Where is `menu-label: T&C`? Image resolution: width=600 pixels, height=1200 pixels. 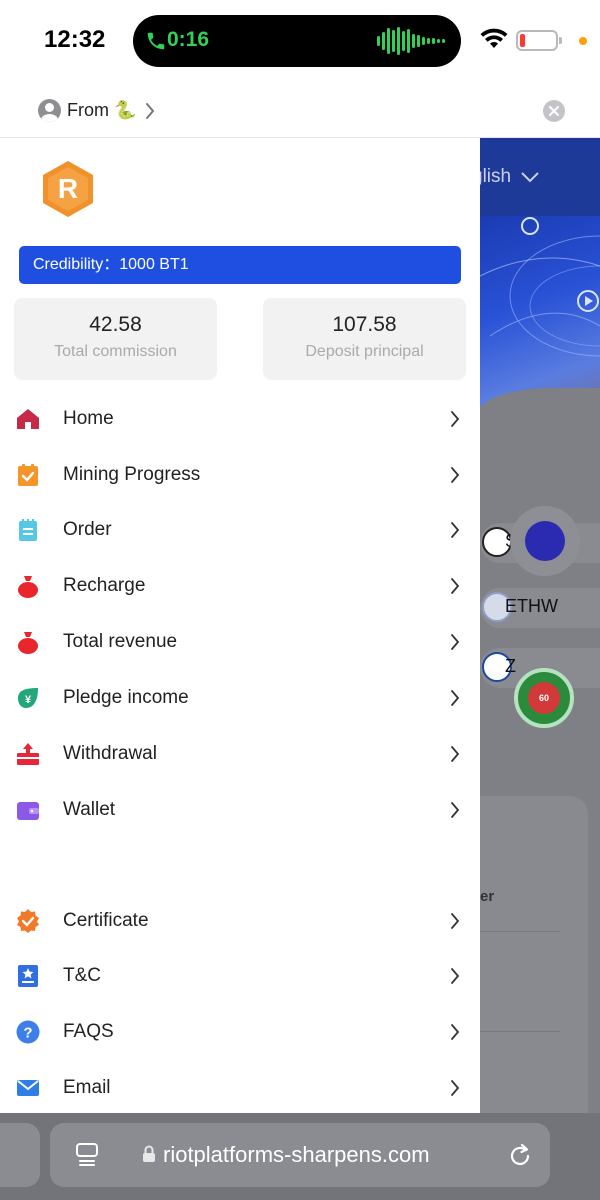
menu-label: T&C is located at coordinates (82, 975).